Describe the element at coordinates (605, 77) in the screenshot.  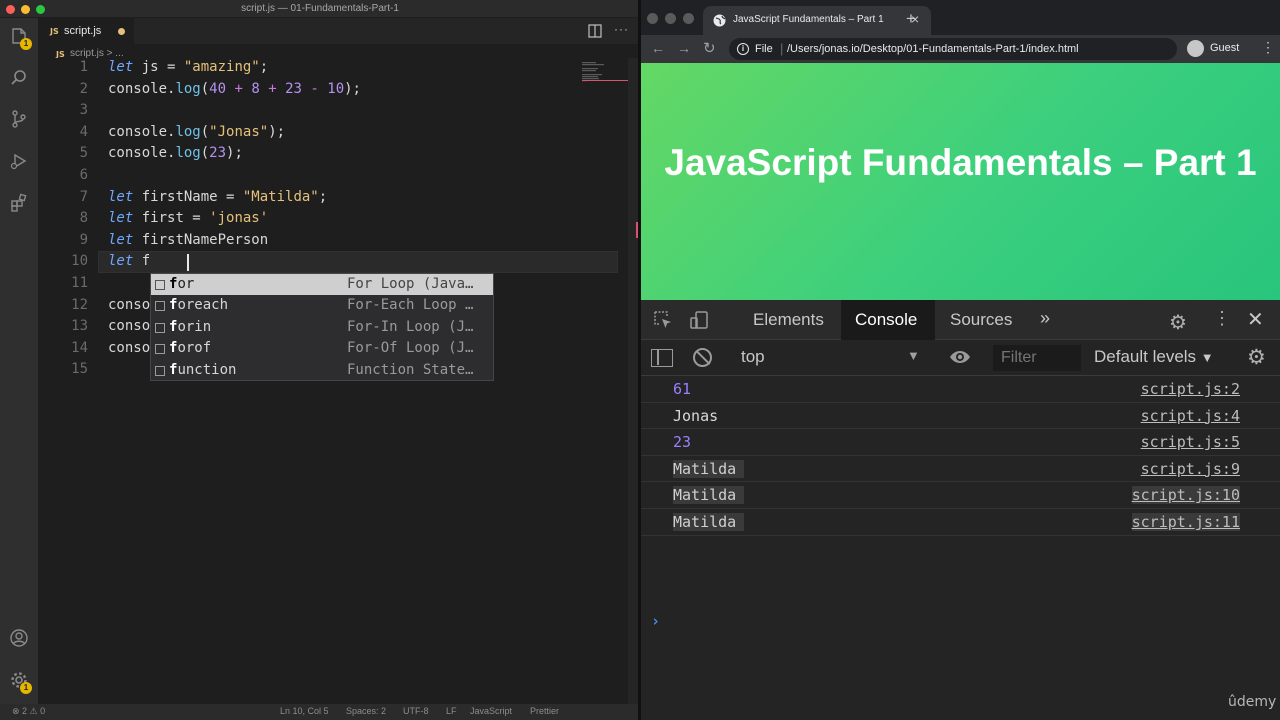
I see `minimap` at that location.